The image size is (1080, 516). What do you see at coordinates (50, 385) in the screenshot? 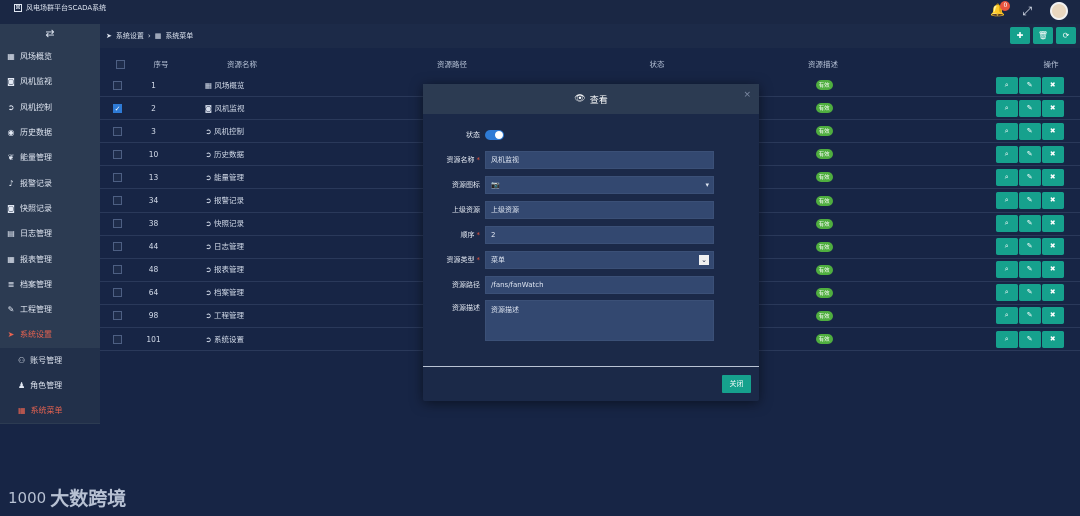
I see `submenu-item: ♟ 角色管理` at bounding box center [50, 385].